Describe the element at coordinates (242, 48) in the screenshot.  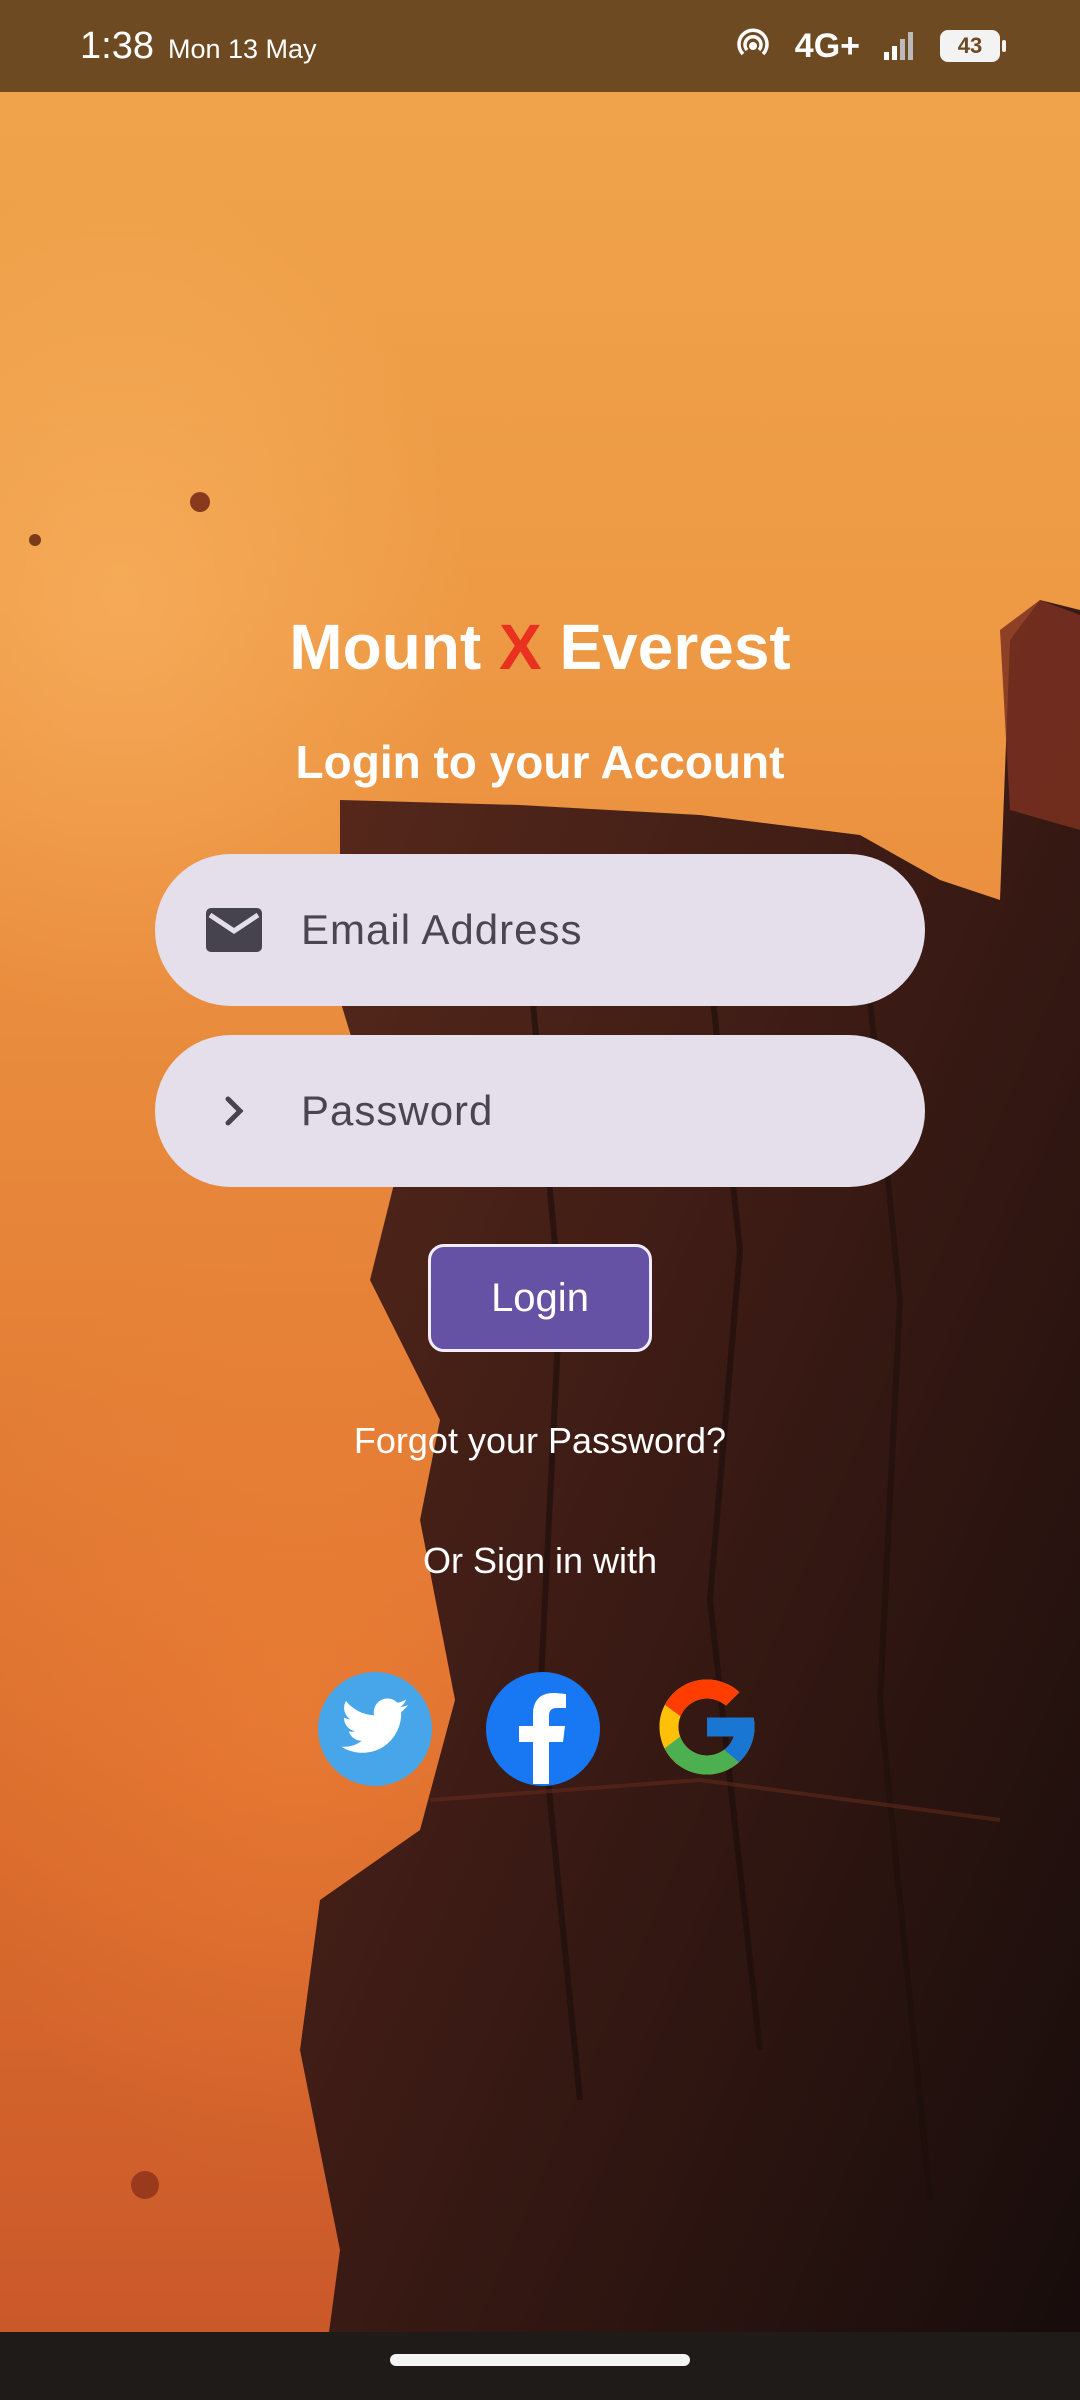
I see `status-date: Mon 13 May` at that location.